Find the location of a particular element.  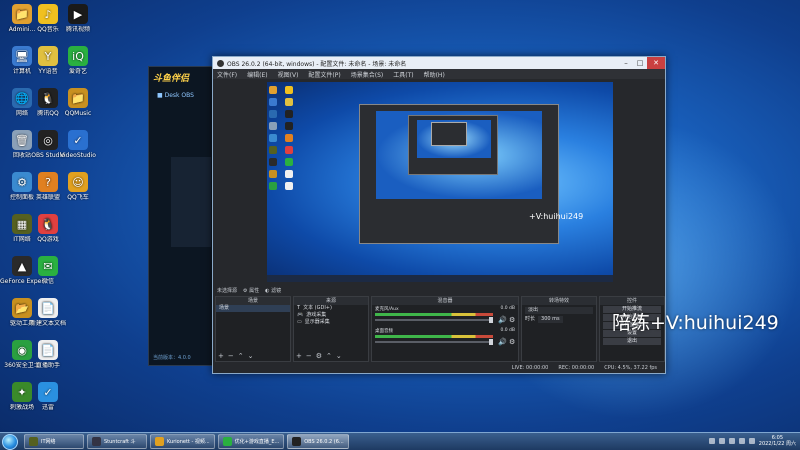

desktop-icon: 📄 直播助手 is located at coordinates (48, 354).